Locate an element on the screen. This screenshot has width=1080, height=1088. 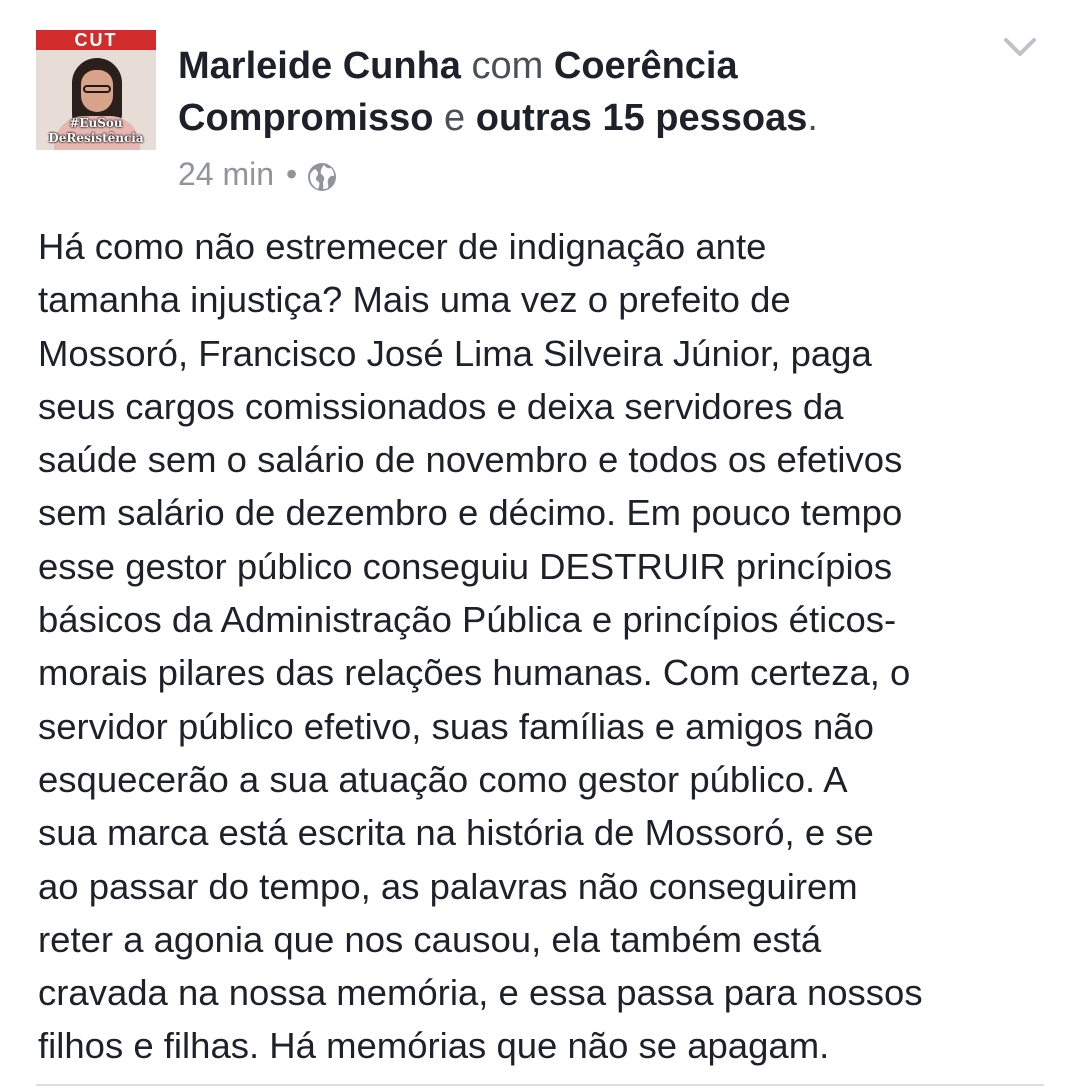
header-period: . is located at coordinates (812, 118).